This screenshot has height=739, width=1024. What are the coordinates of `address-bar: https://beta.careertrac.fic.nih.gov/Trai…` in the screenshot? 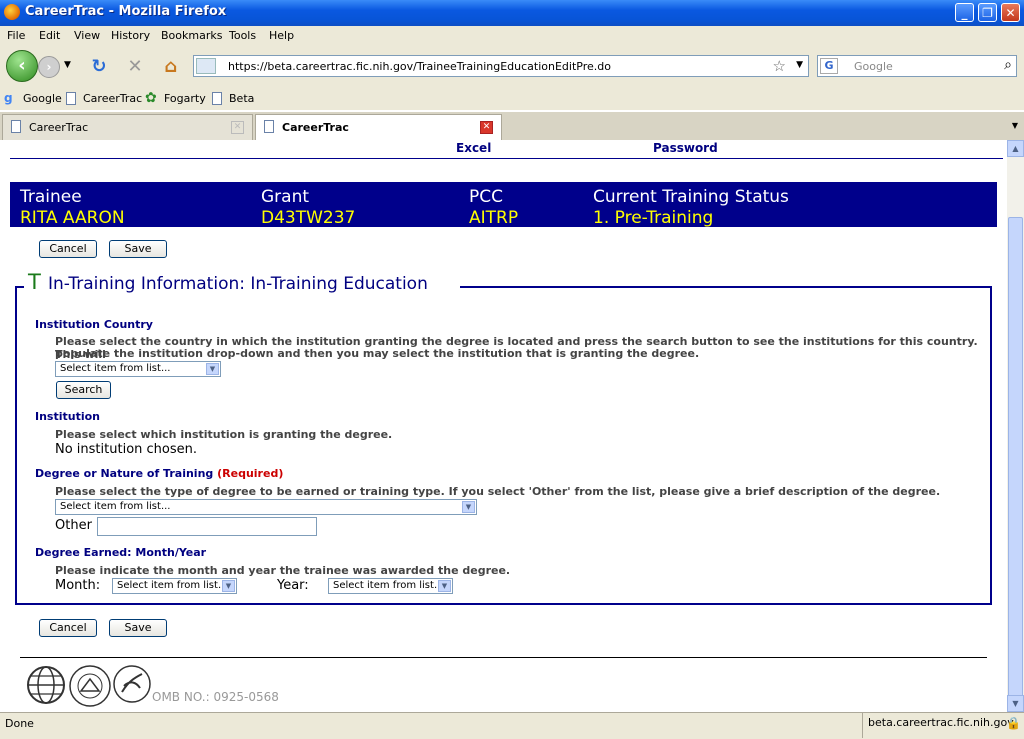 It's located at (501, 66).